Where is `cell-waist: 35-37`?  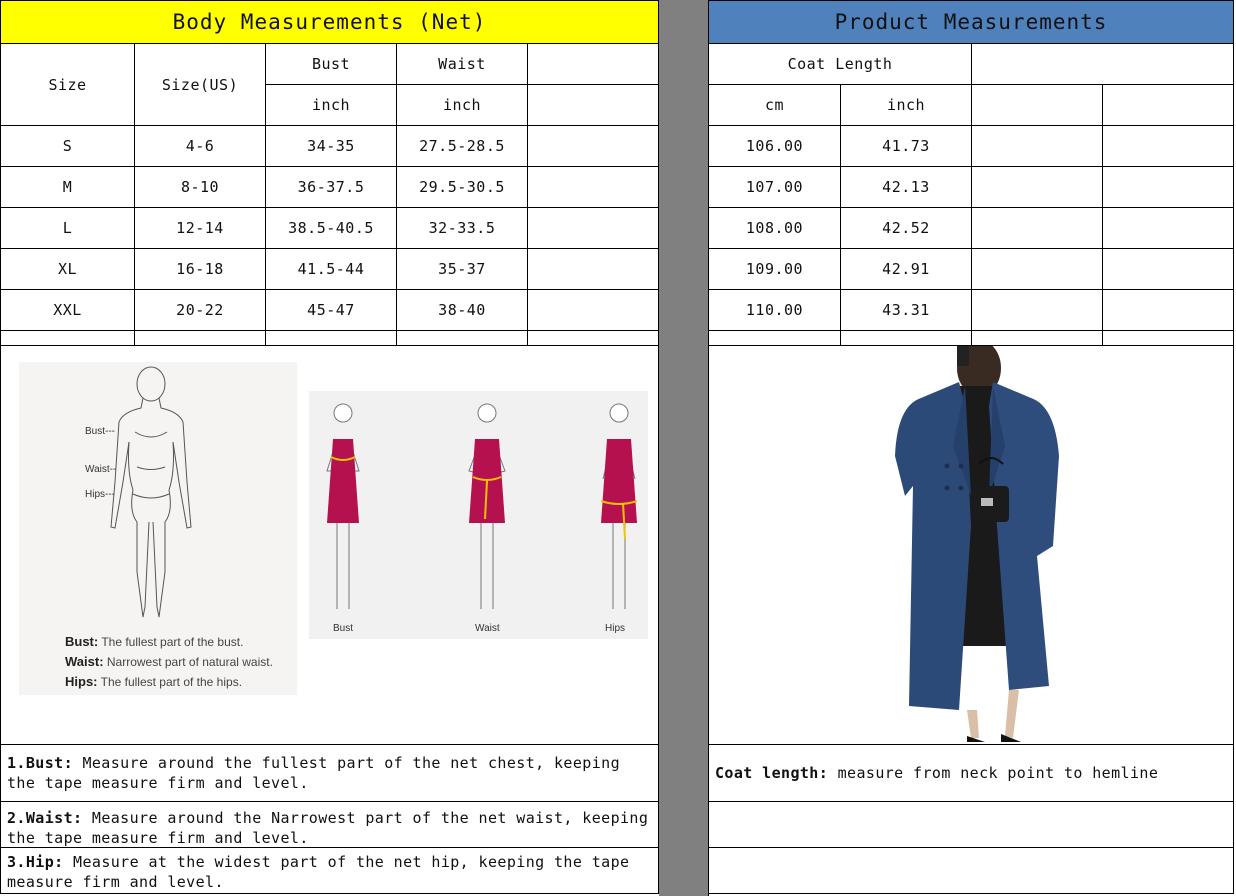
cell-waist: 35-37 is located at coordinates (462, 269).